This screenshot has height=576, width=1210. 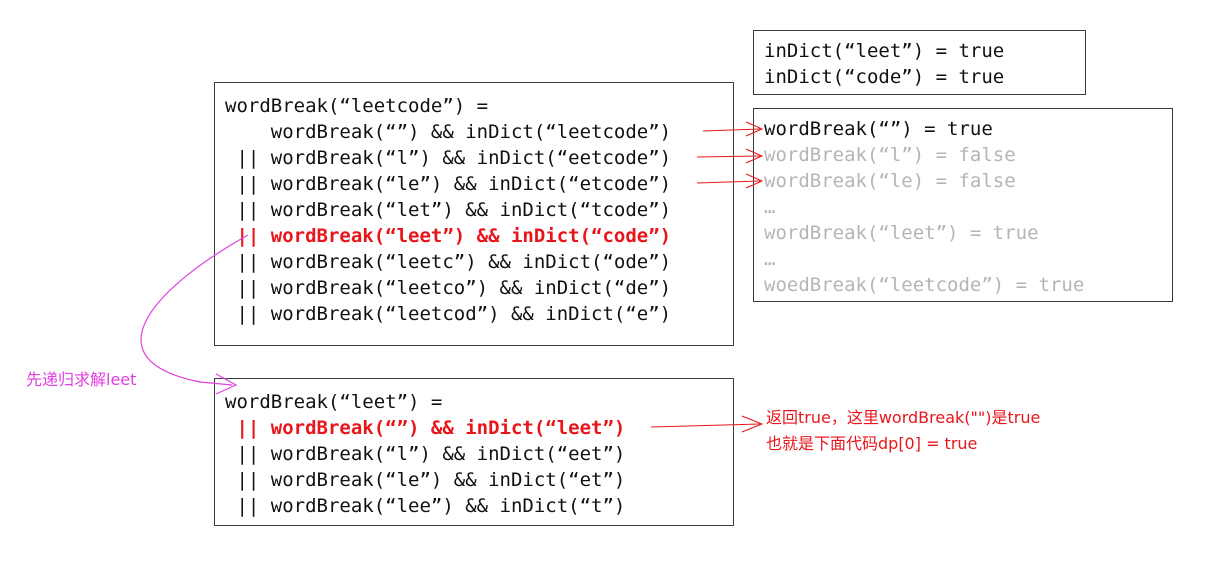 I want to click on red-arrow-return, so click(x=707, y=424).